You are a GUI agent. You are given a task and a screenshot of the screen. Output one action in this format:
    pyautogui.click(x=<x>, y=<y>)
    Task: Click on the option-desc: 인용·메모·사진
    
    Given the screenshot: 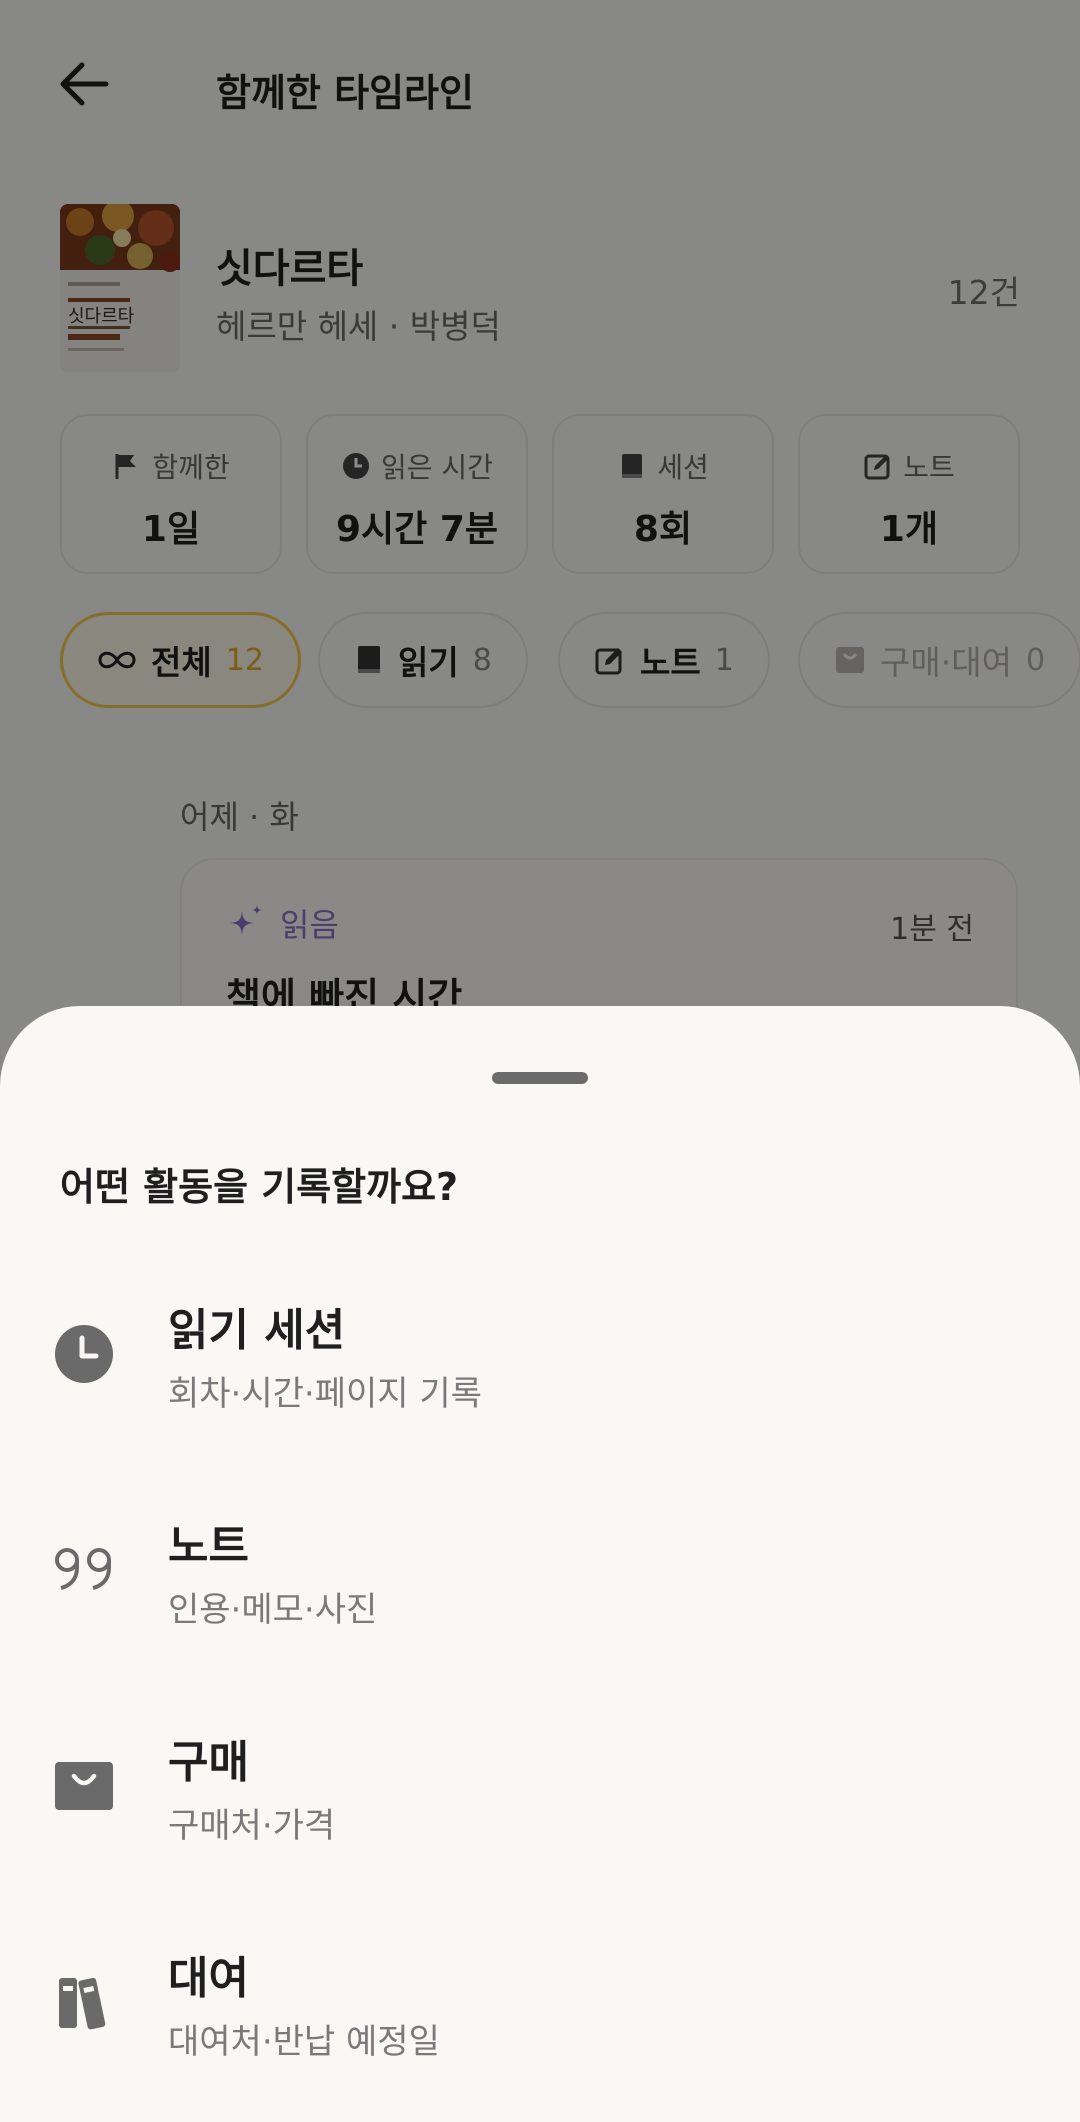 What is the action you would take?
    pyautogui.click(x=273, y=1610)
    